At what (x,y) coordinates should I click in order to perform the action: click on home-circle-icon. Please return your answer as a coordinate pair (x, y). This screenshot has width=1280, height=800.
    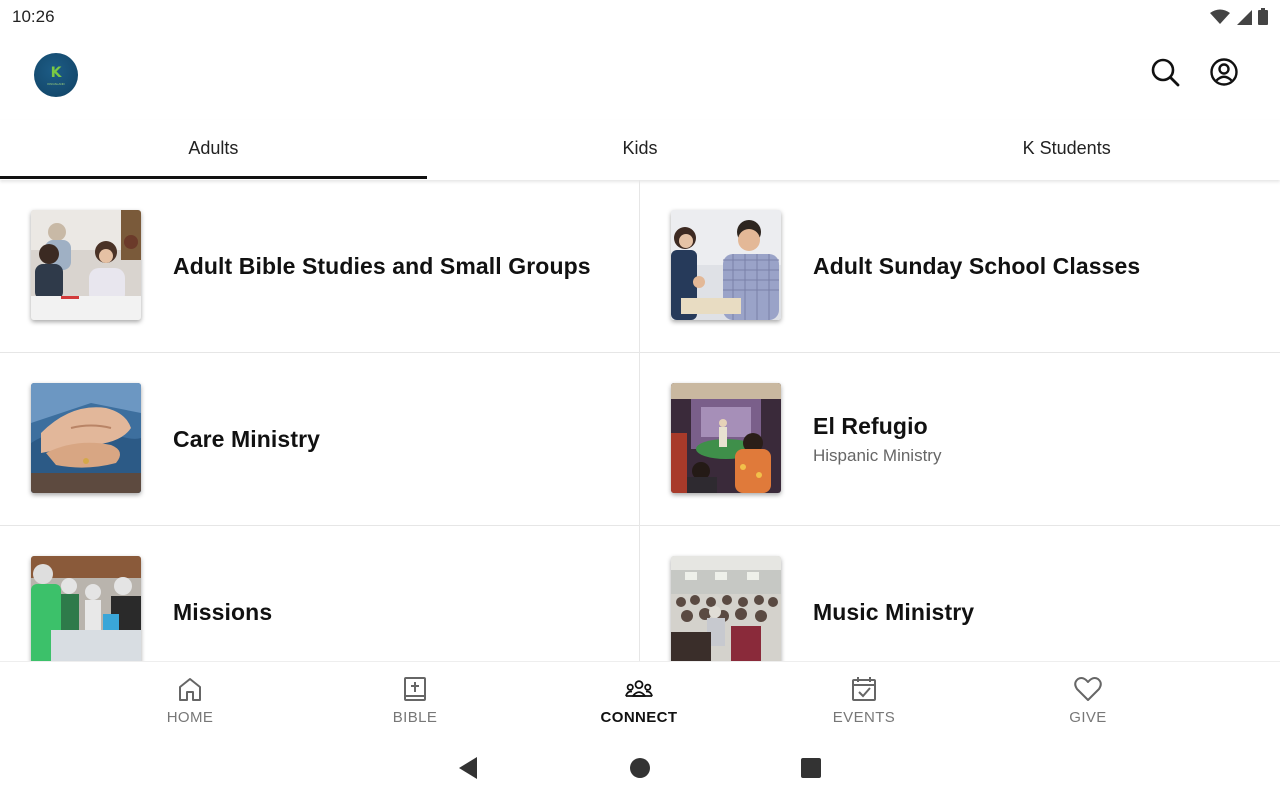
    Looking at the image, I should click on (640, 770).